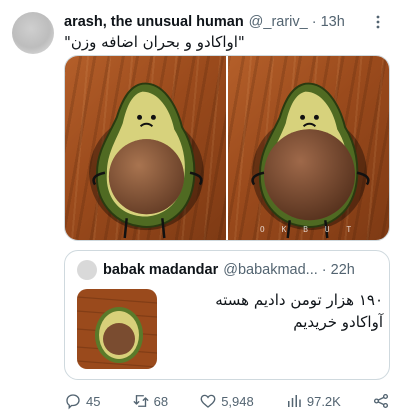 The image size is (400, 420). Describe the element at coordinates (294, 401) in the screenshot. I see `views-icon` at that location.